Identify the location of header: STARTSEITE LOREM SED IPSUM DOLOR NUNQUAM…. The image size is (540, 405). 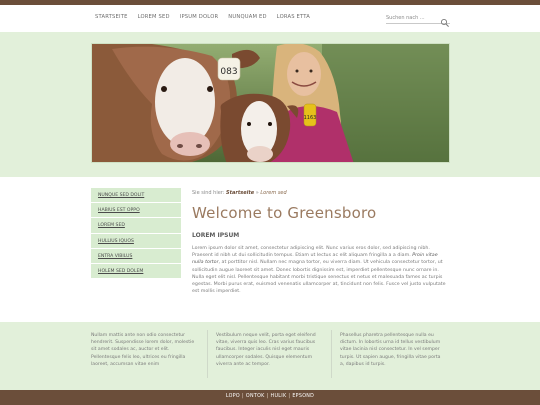
(270, 18).